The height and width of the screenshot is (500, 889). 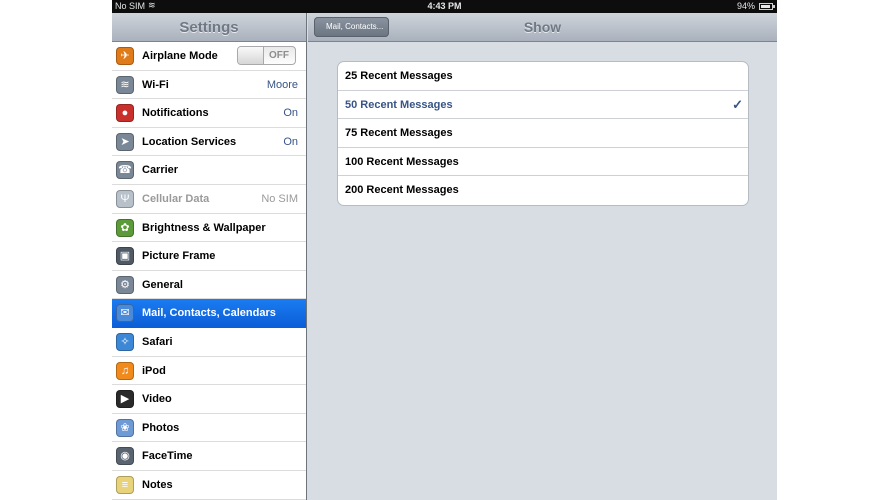 What do you see at coordinates (125, 427) in the screenshot?
I see `photos-icon: ❀` at bounding box center [125, 427].